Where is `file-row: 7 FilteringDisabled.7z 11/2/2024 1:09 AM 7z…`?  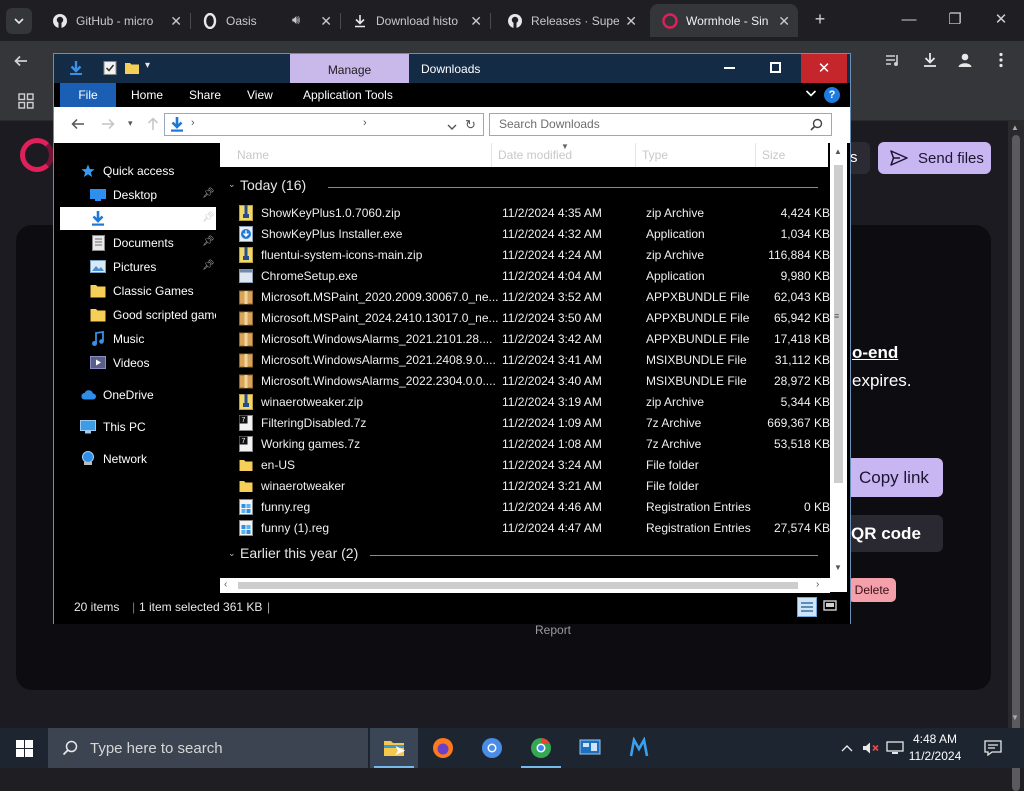
file-row: 7 FilteringDisabled.7z 11/2/2024 1:09 AM 7z… is located at coordinates (532, 423).